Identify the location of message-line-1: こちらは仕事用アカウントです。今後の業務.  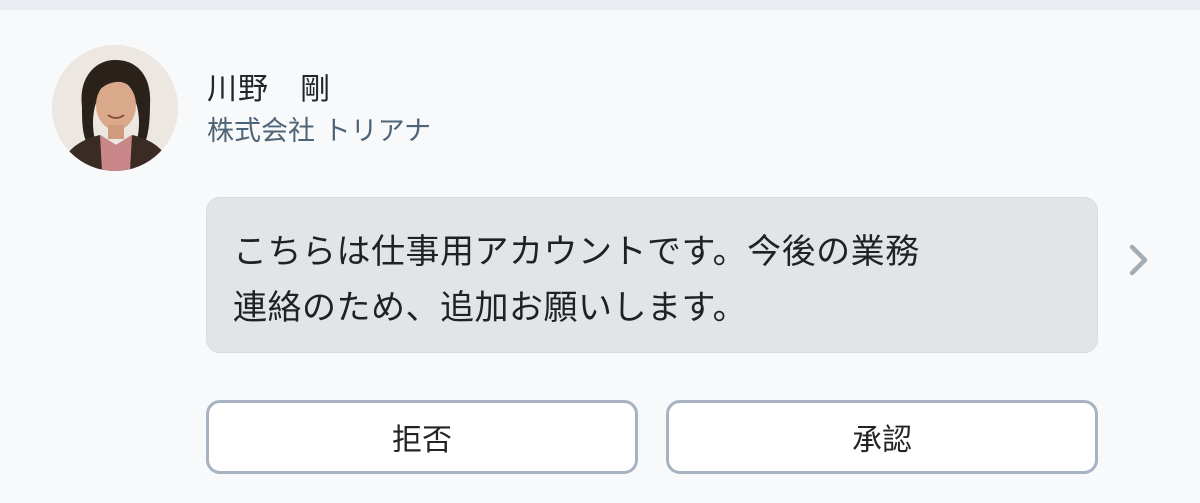
(576, 252).